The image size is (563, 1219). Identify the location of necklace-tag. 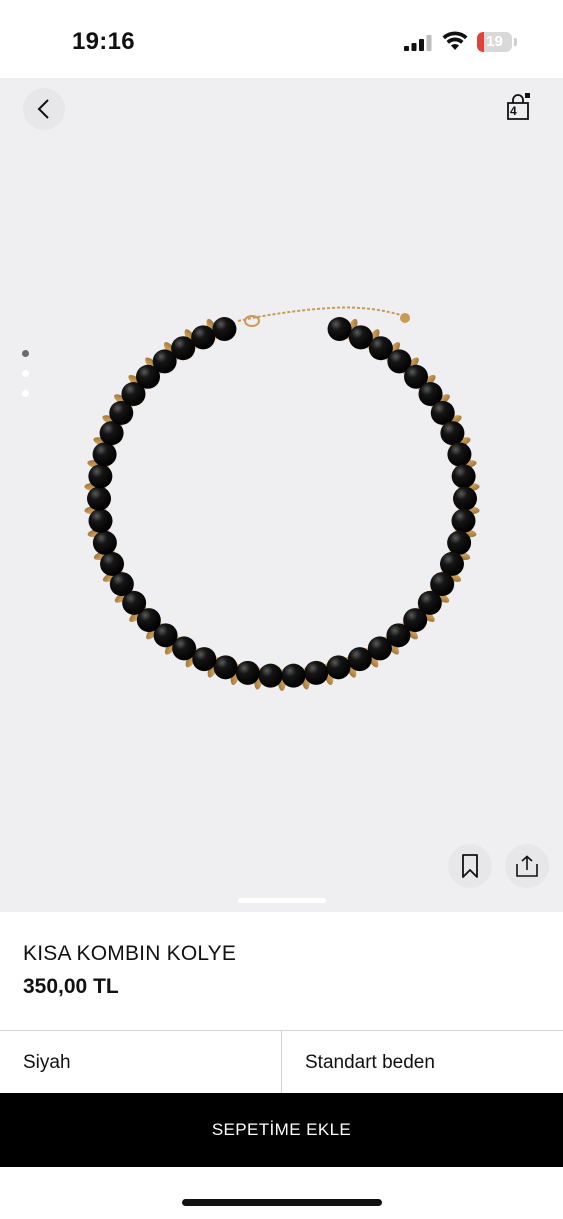
(405, 318).